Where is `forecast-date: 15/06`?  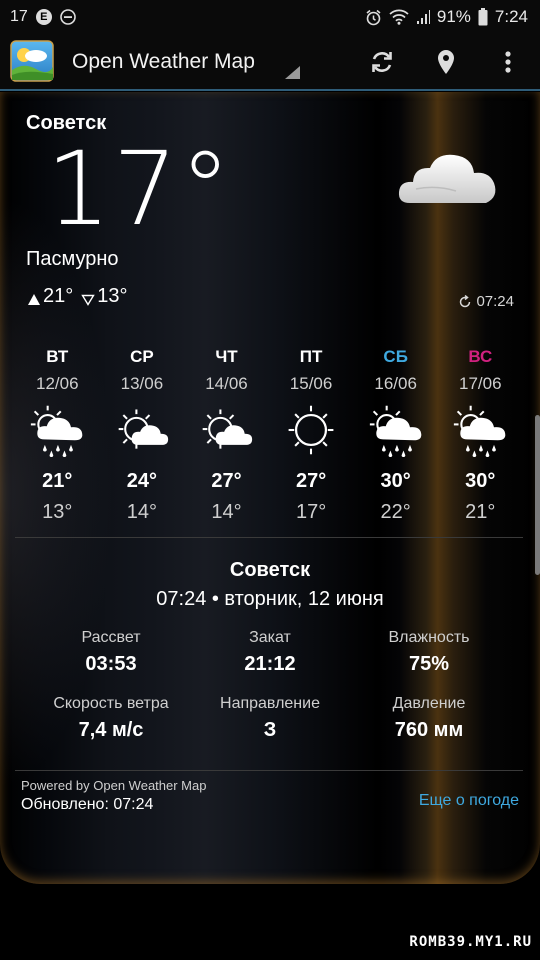
forecast-date: 15/06 is located at coordinates (311, 383).